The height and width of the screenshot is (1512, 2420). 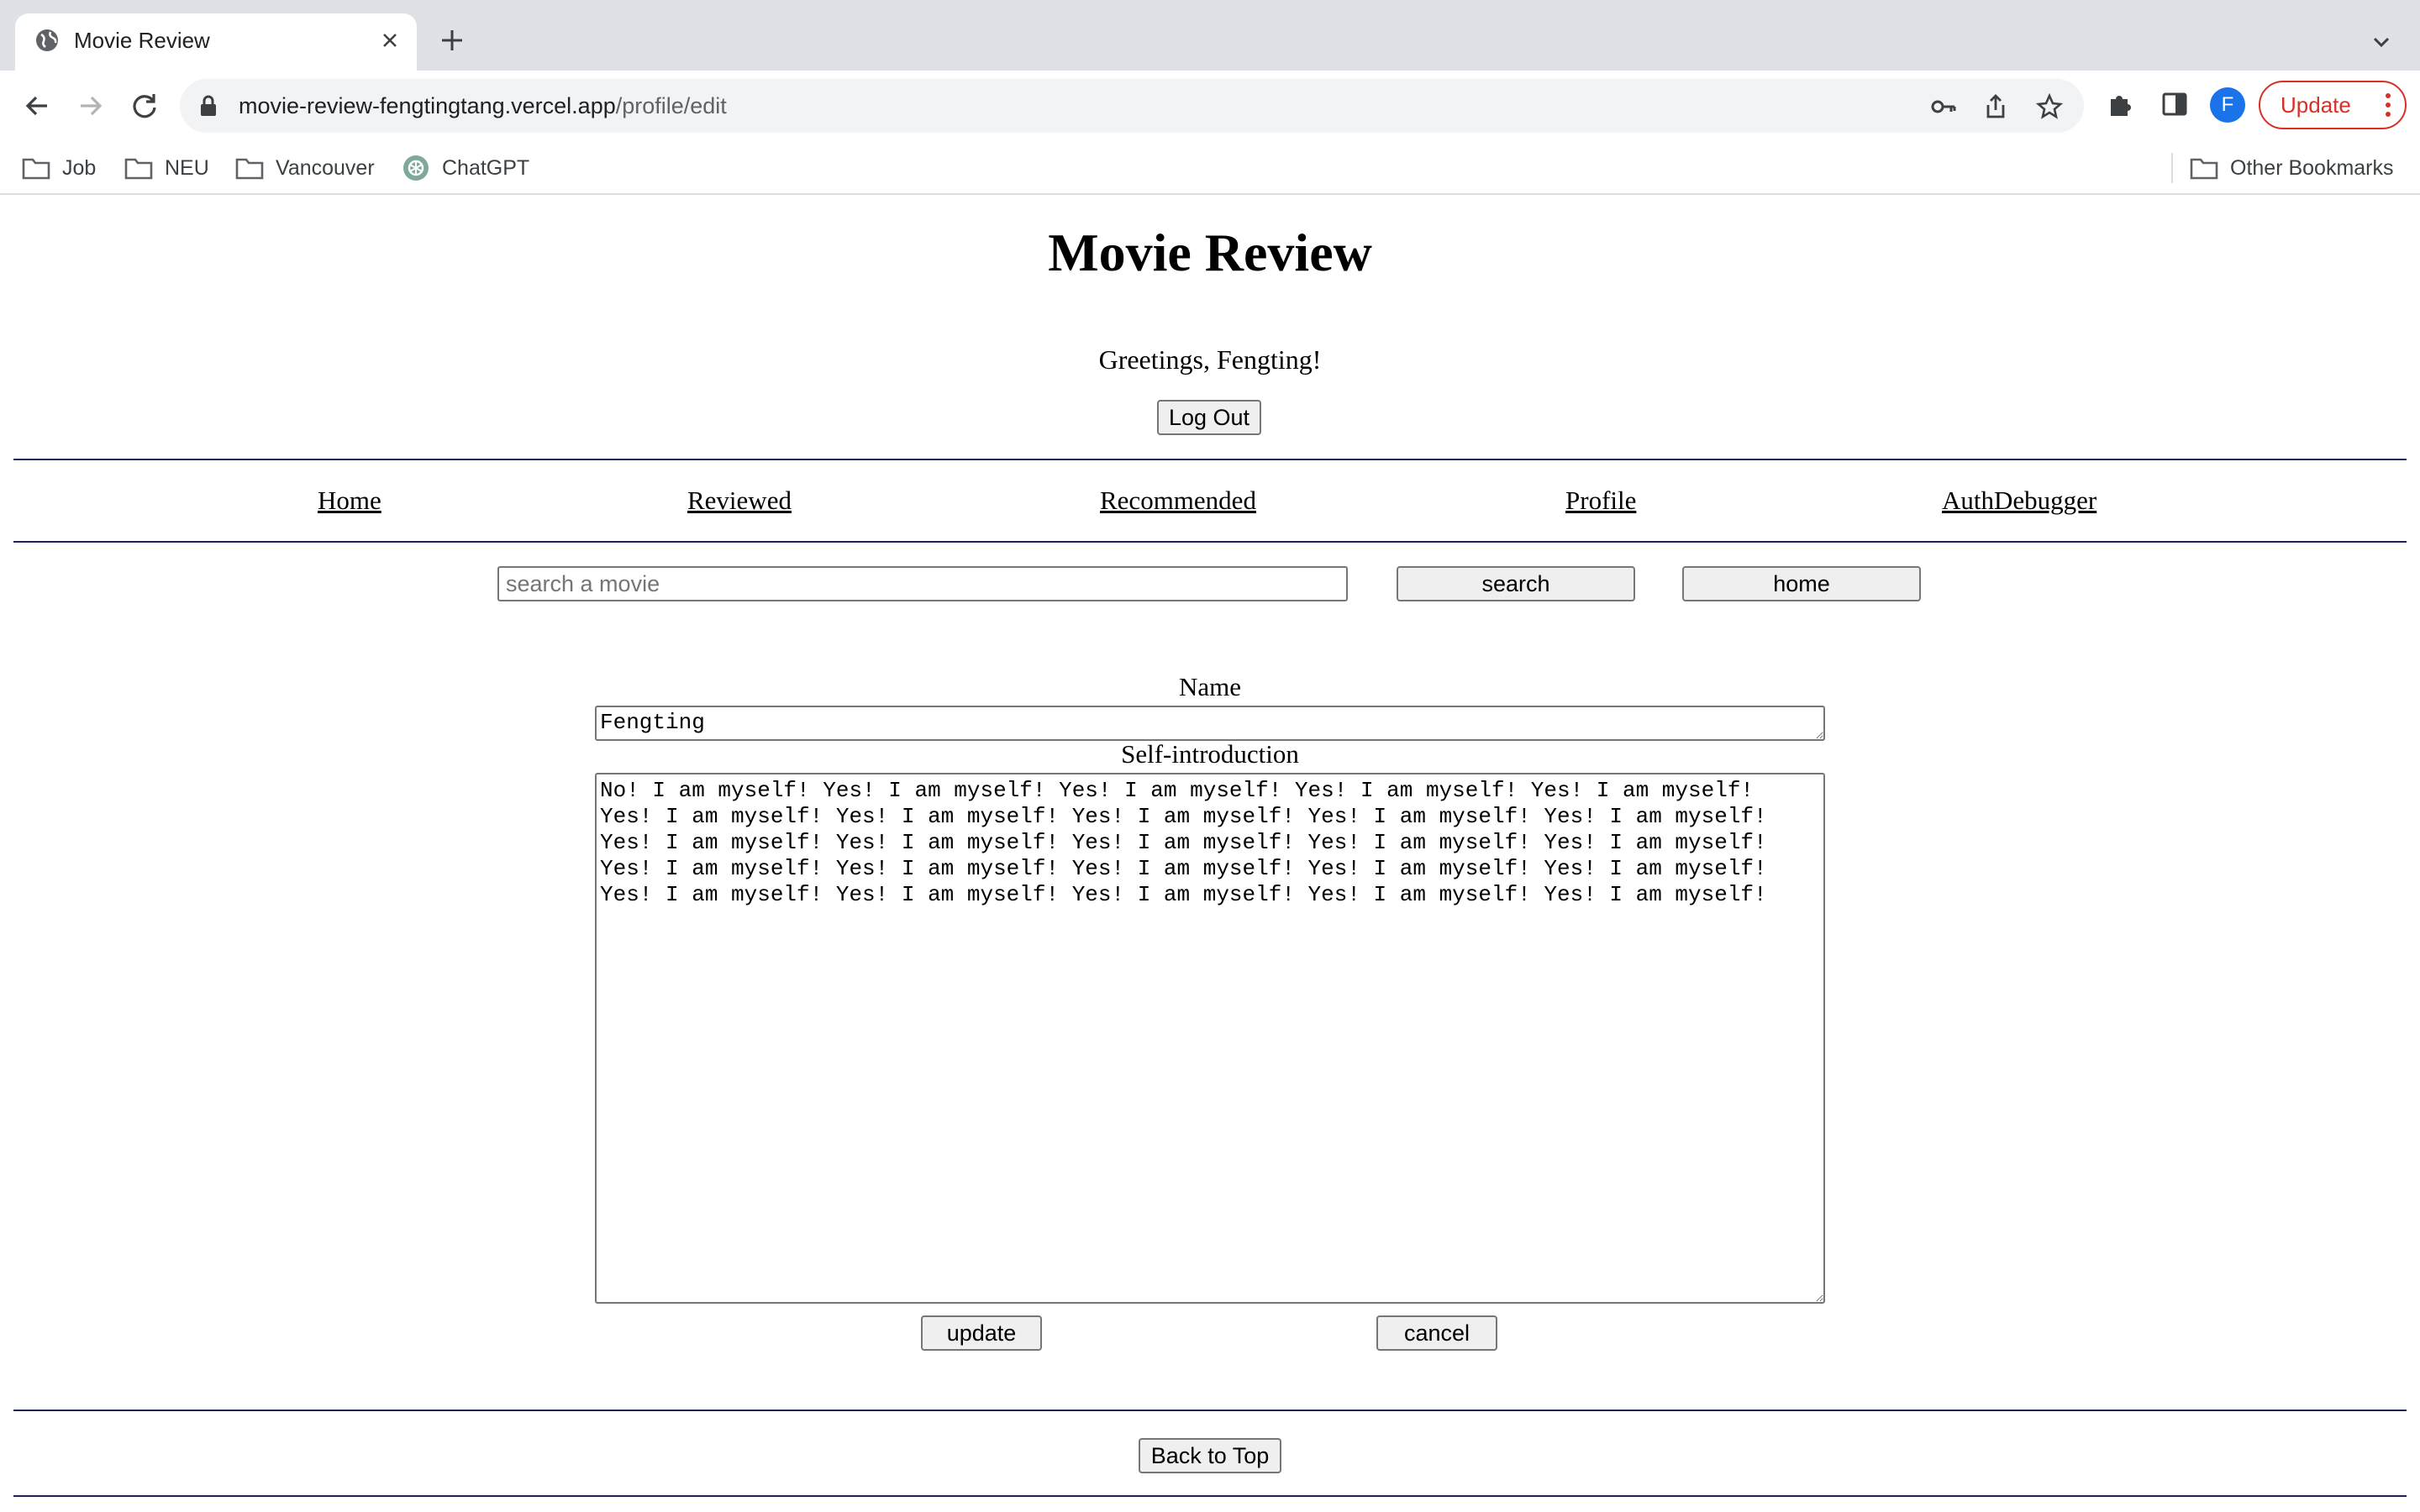 What do you see at coordinates (208, 106) in the screenshot?
I see `lock-icon` at bounding box center [208, 106].